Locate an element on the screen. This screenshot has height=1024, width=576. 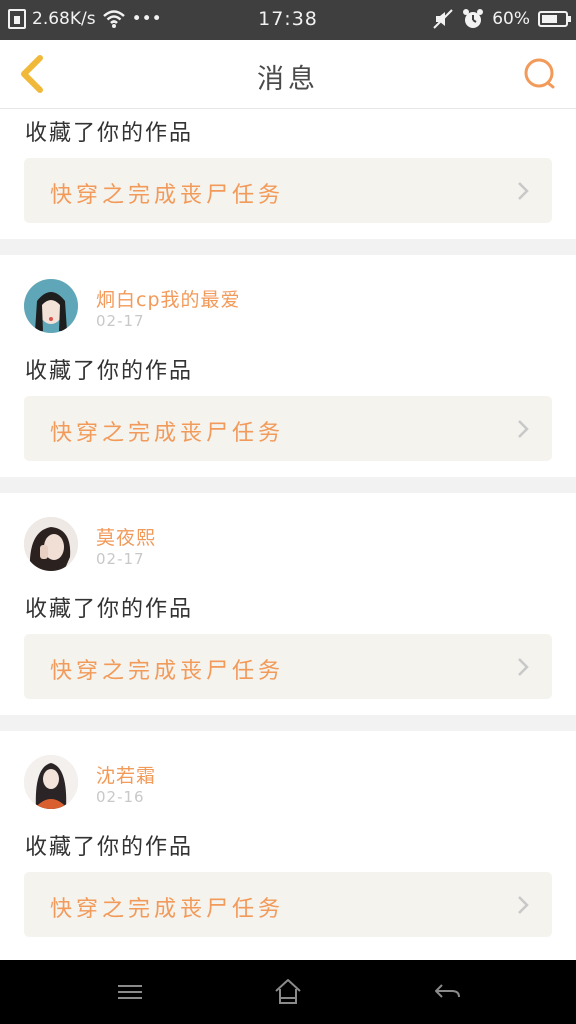
search-button is located at coordinates (540, 74).